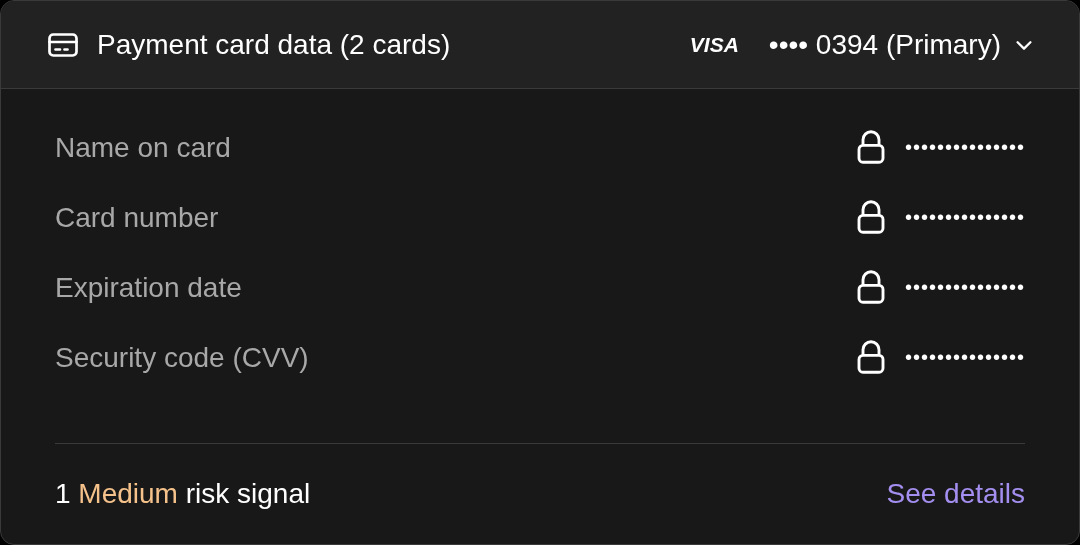  Describe the element at coordinates (143, 148) in the screenshot. I see `field-label: Name on card` at that location.